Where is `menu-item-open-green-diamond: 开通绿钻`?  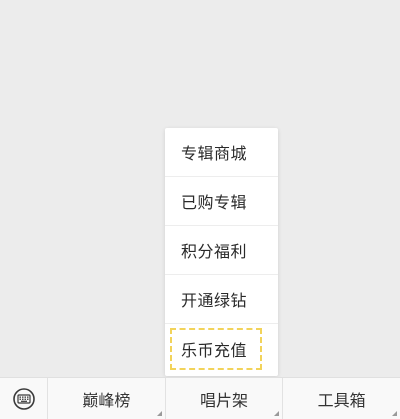
menu-item-open-green-diamond: 开通绿钻 is located at coordinates (221, 299).